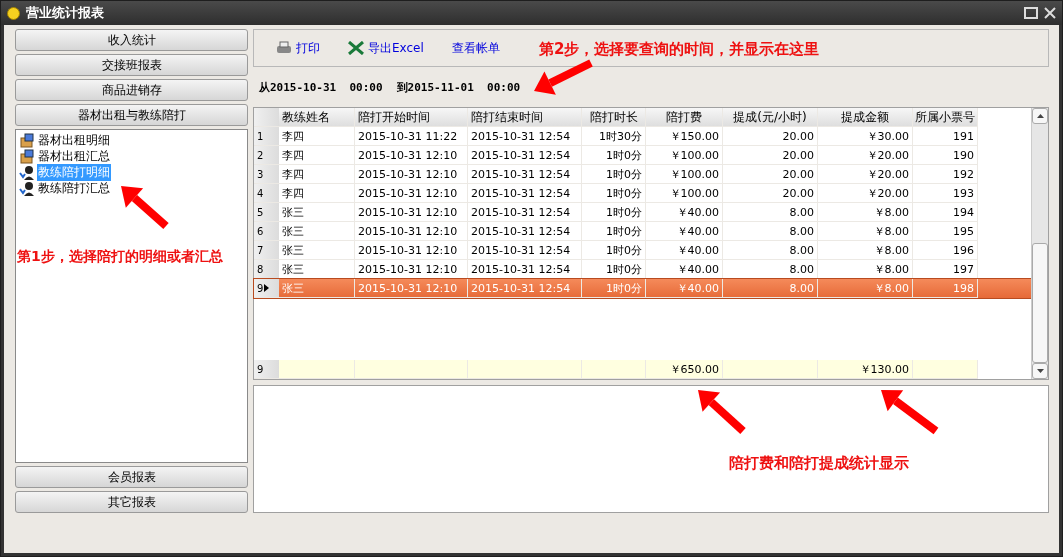  Describe the element at coordinates (614, 117) in the screenshot. I see `column-header: 陪打时长` at that location.